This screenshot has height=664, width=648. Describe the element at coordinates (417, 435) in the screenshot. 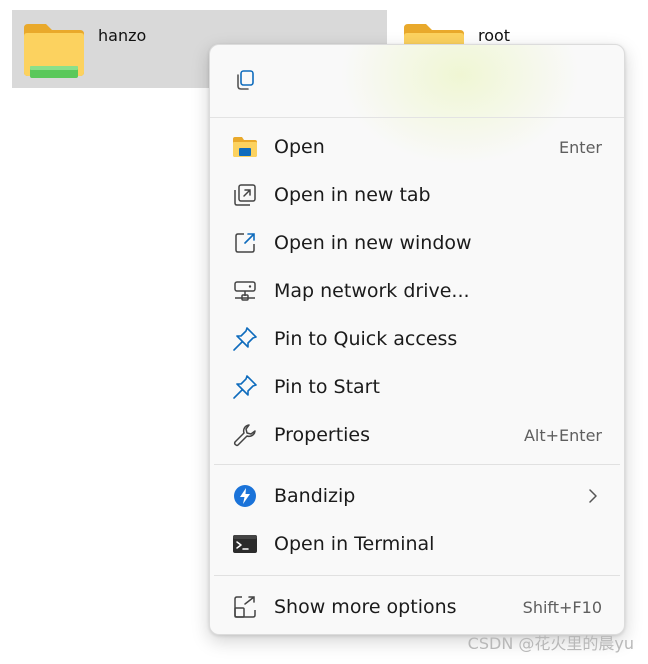

I see `menu-item-properties: Properties Alt+Enter` at that location.